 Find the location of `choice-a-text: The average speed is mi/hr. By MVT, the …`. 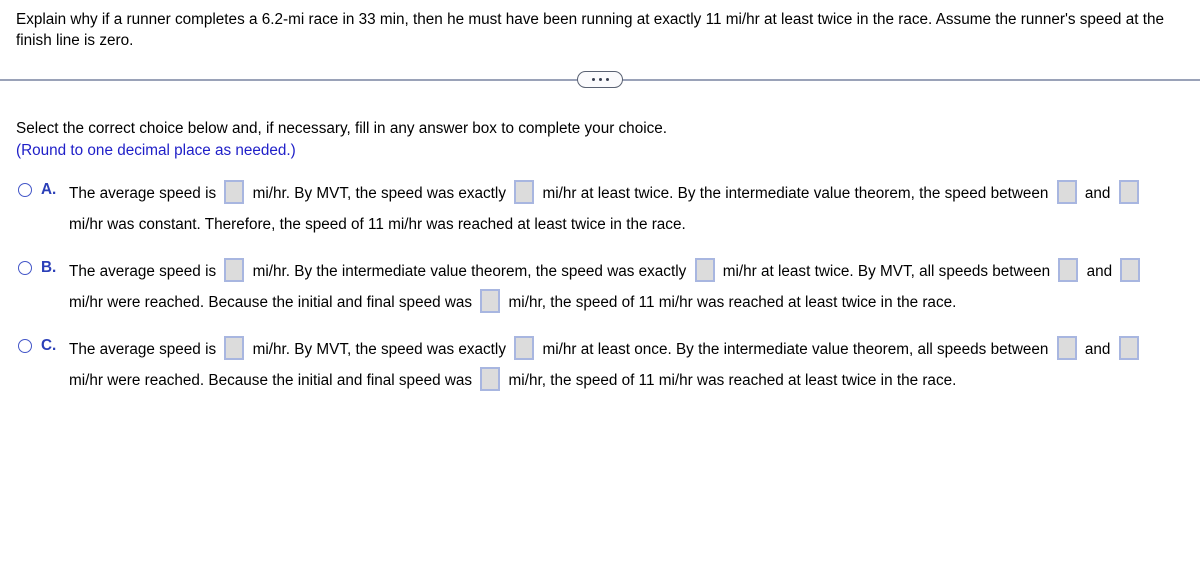

choice-a-text: The average speed is mi/hr. By MVT, the … is located at coordinates (621, 209).